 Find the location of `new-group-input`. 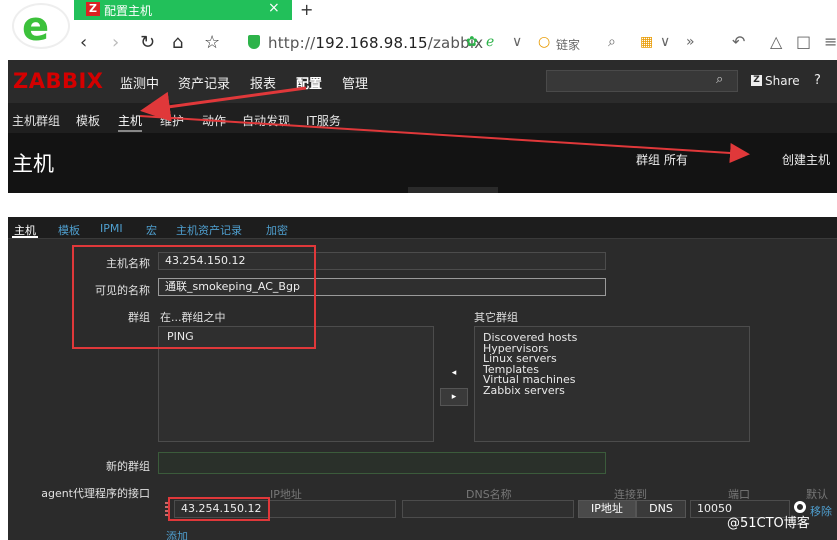

new-group-input is located at coordinates (382, 463).